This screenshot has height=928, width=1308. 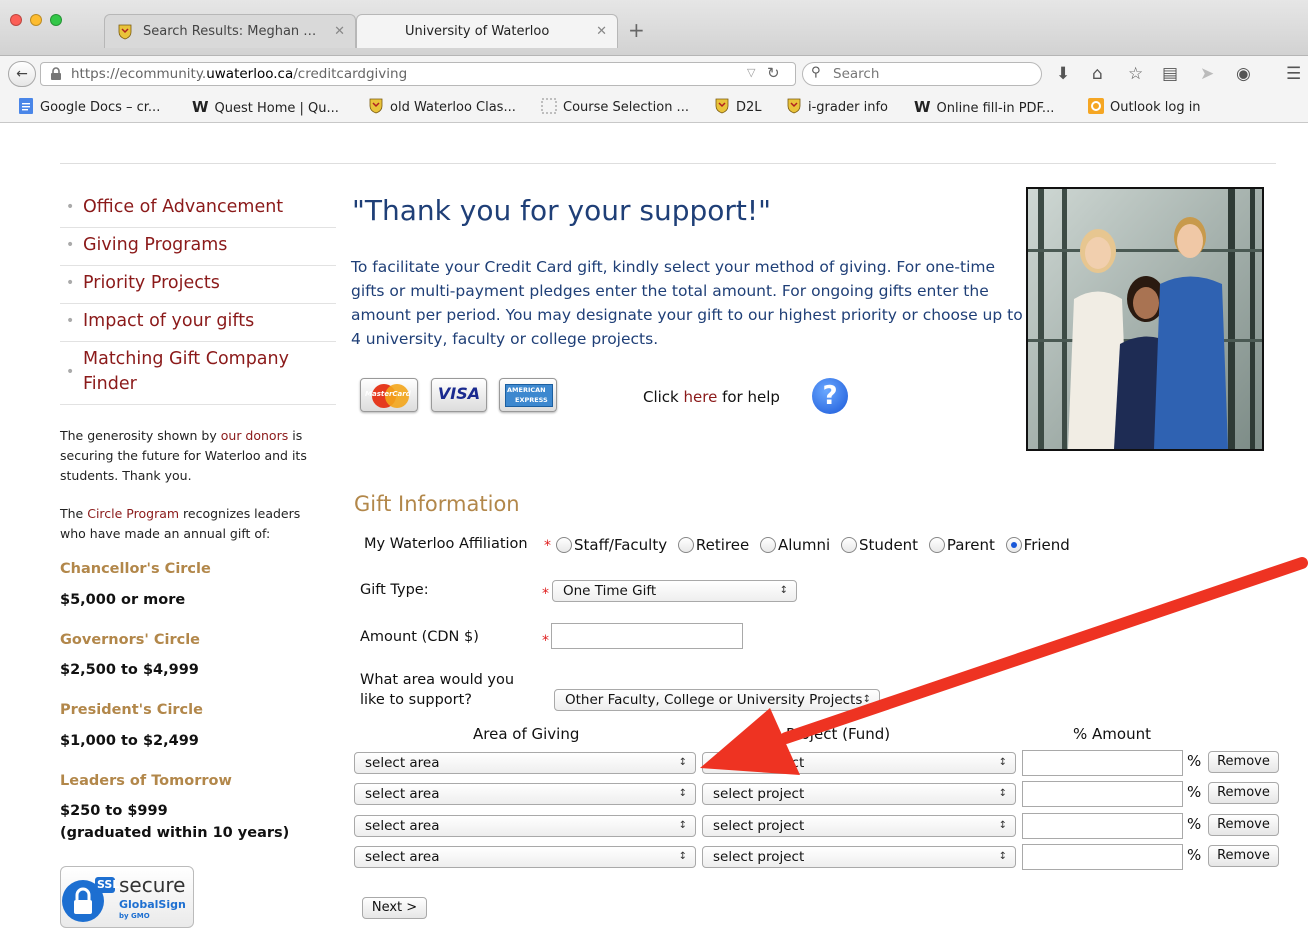 I want to click on tab-title: University of Waterloo, so click(x=477, y=31).